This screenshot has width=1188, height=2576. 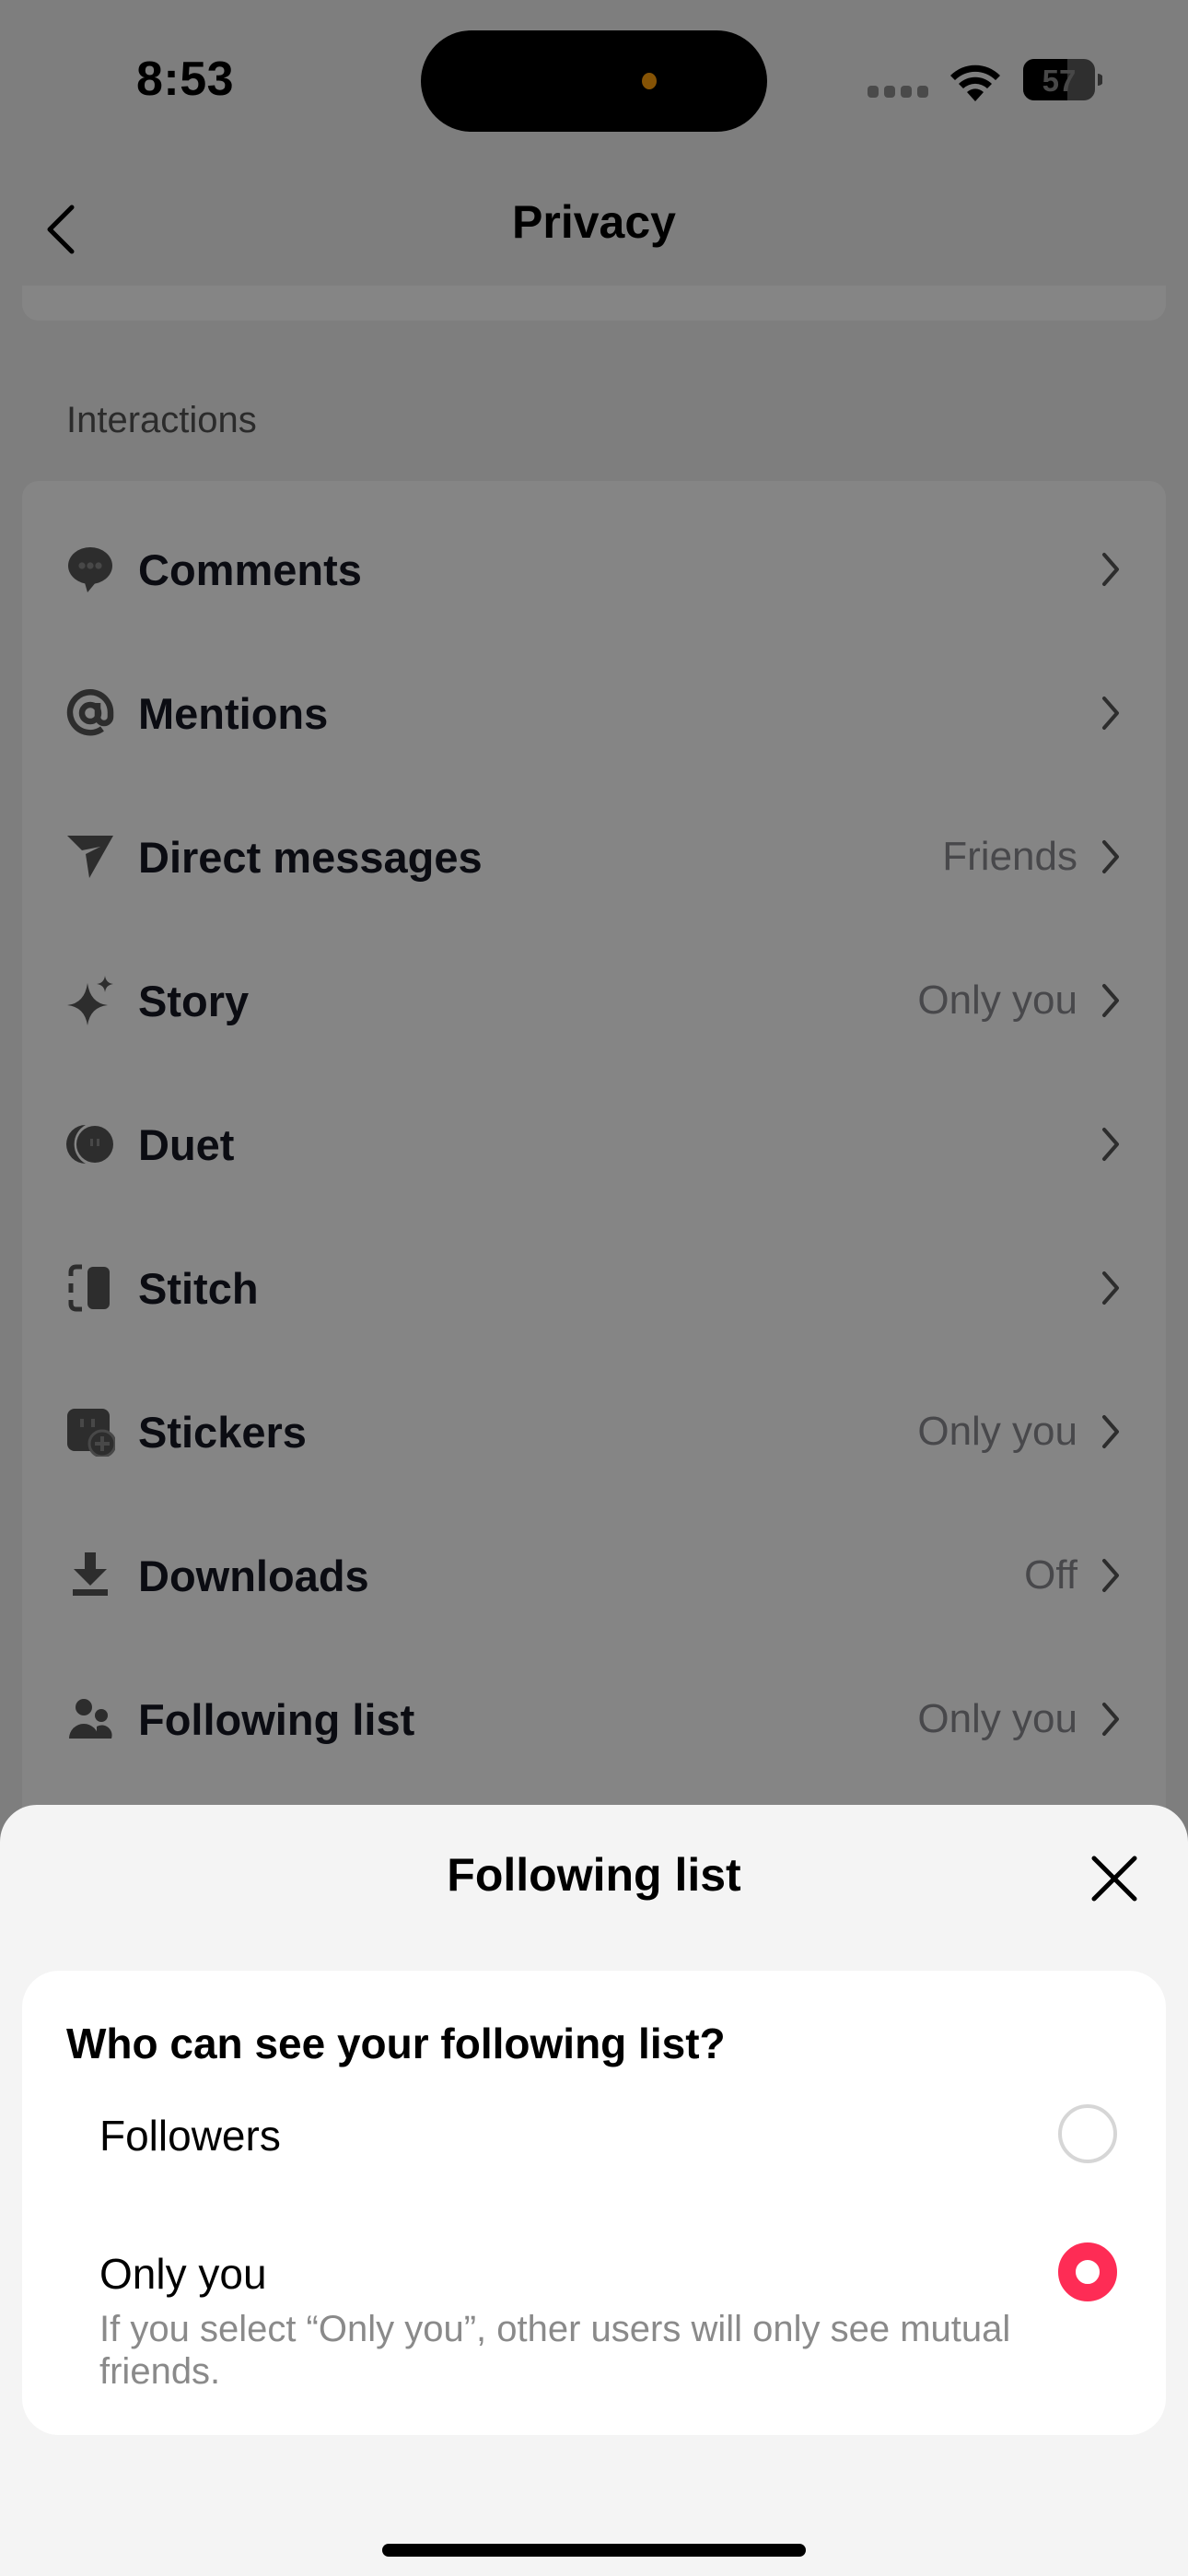 I want to click on close-button, so click(x=1114, y=1878).